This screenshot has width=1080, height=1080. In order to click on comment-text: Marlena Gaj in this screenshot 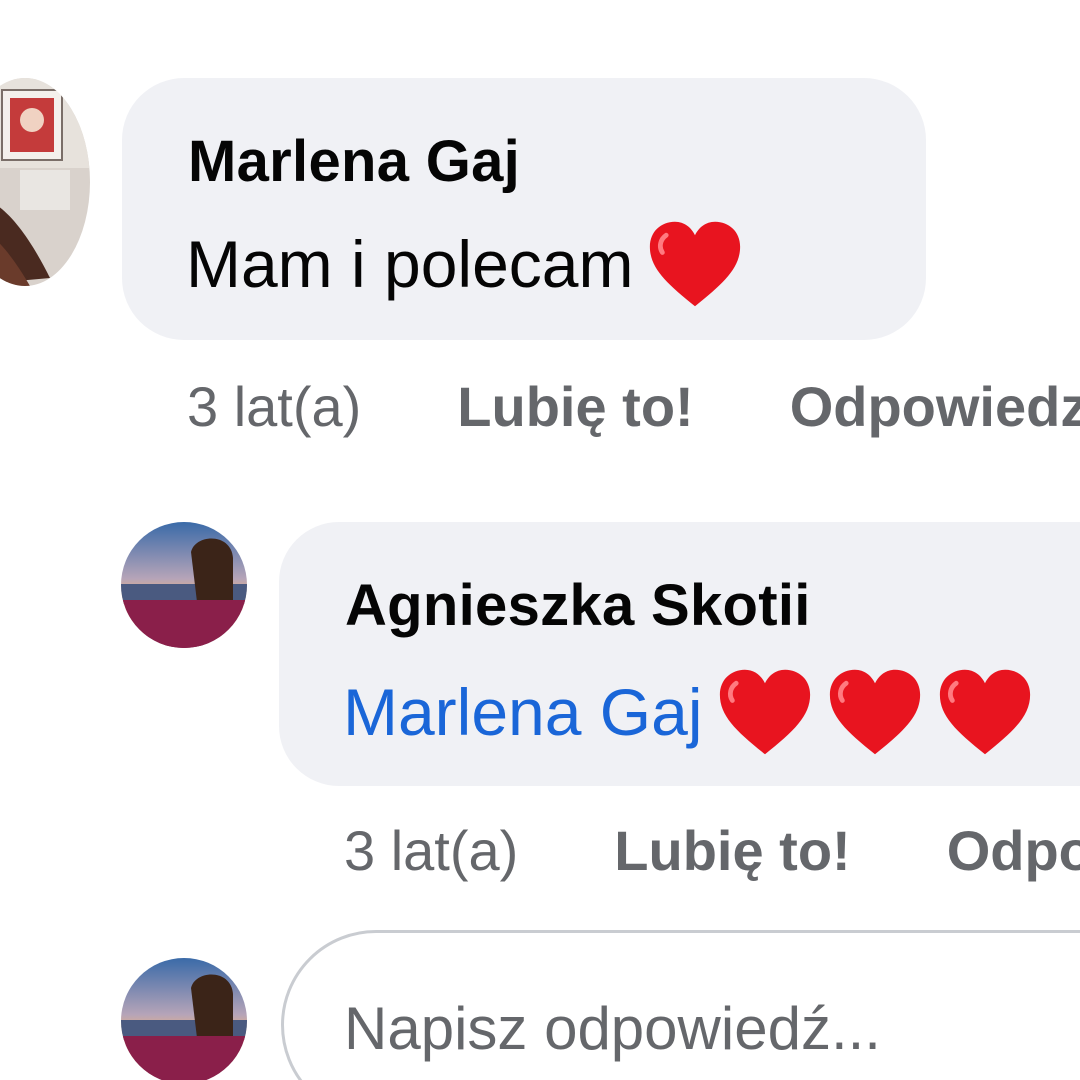, I will do `click(688, 712)`.